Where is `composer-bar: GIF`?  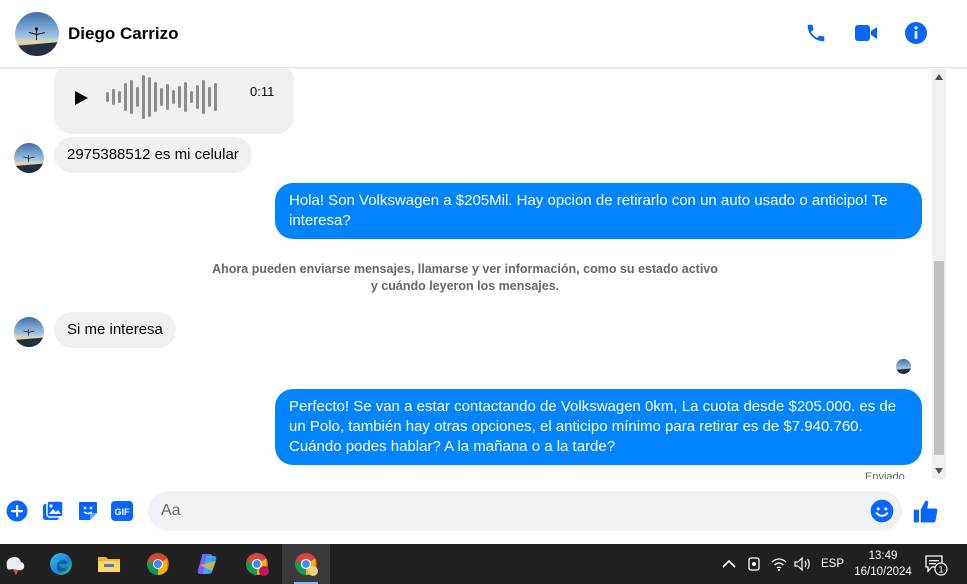
composer-bar: GIF is located at coordinates (473, 511).